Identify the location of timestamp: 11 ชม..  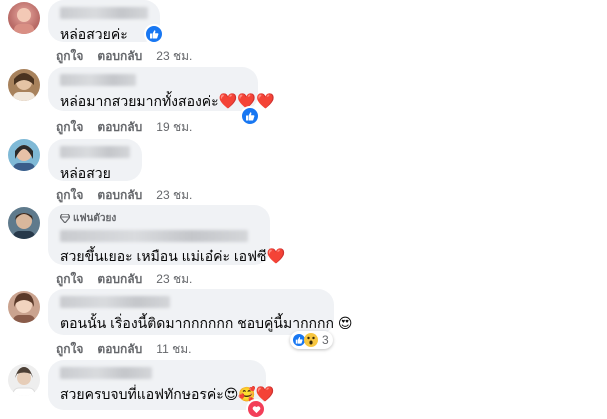
(173, 349).